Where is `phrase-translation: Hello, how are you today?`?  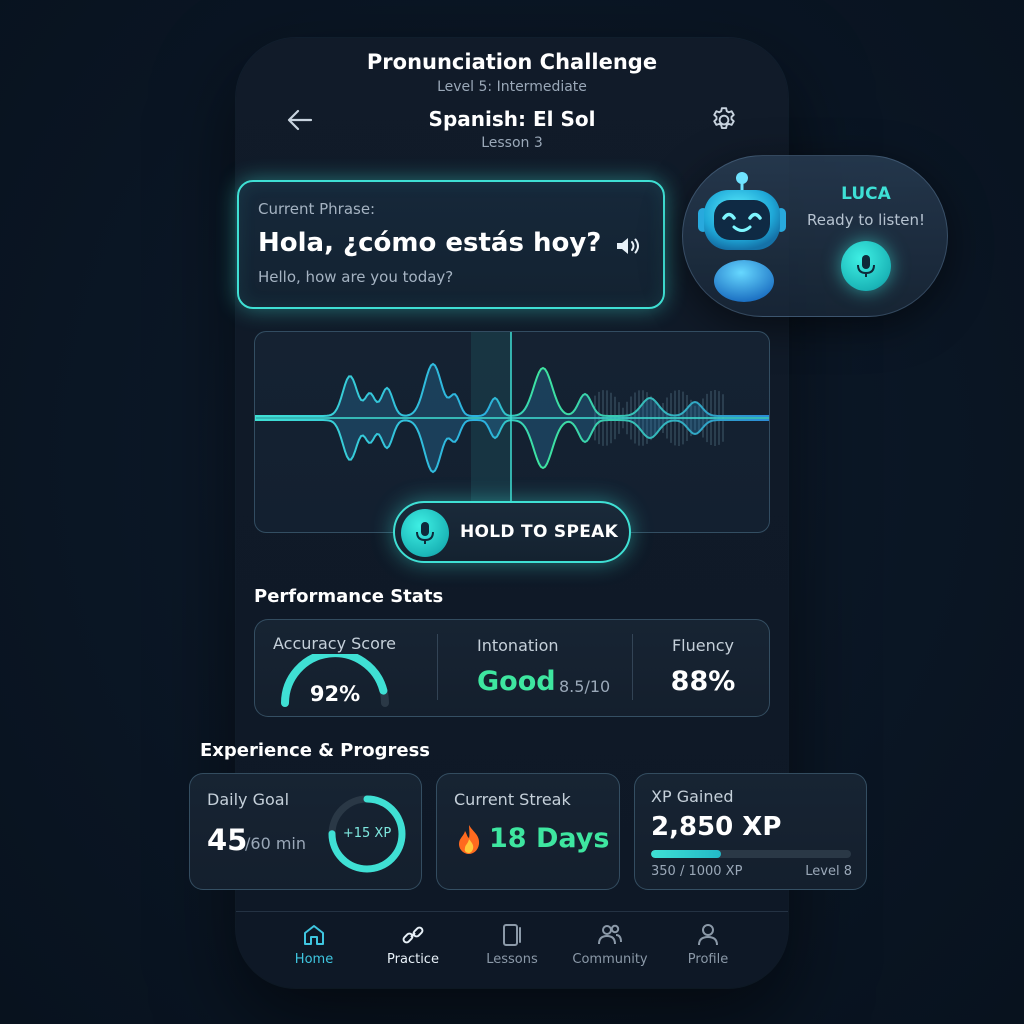
phrase-translation: Hello, how are you today? is located at coordinates (356, 277).